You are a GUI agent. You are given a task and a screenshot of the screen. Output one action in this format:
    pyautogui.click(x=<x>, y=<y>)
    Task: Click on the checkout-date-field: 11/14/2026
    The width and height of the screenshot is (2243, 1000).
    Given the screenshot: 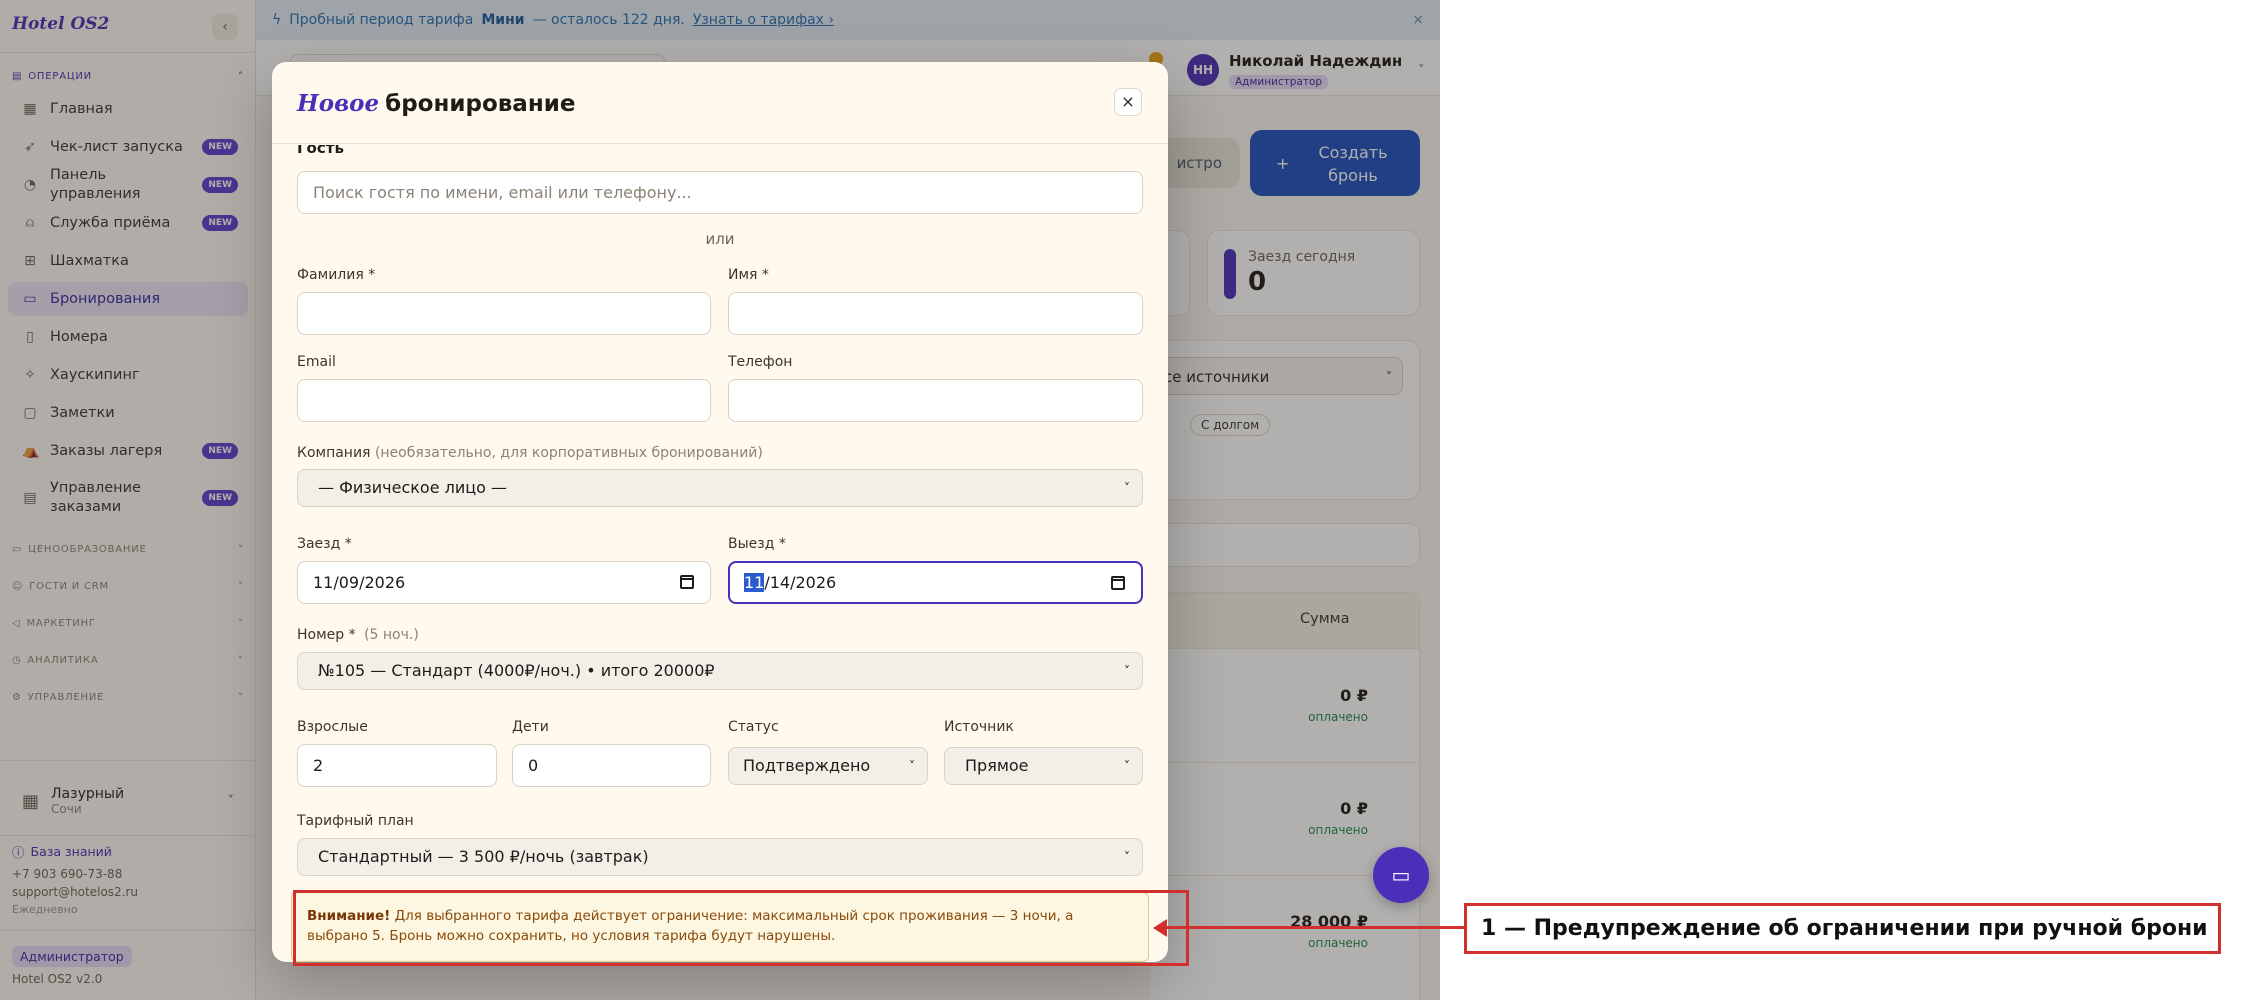 What is the action you would take?
    pyautogui.click(x=935, y=582)
    